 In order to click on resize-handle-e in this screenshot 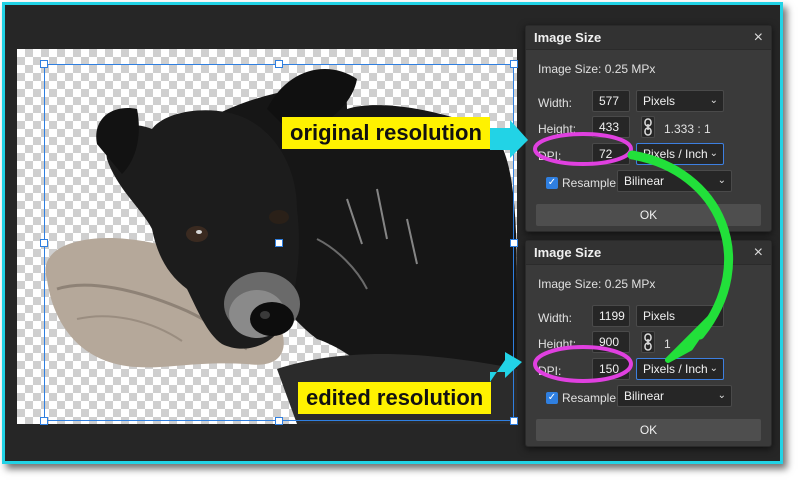, I will do `click(514, 243)`.